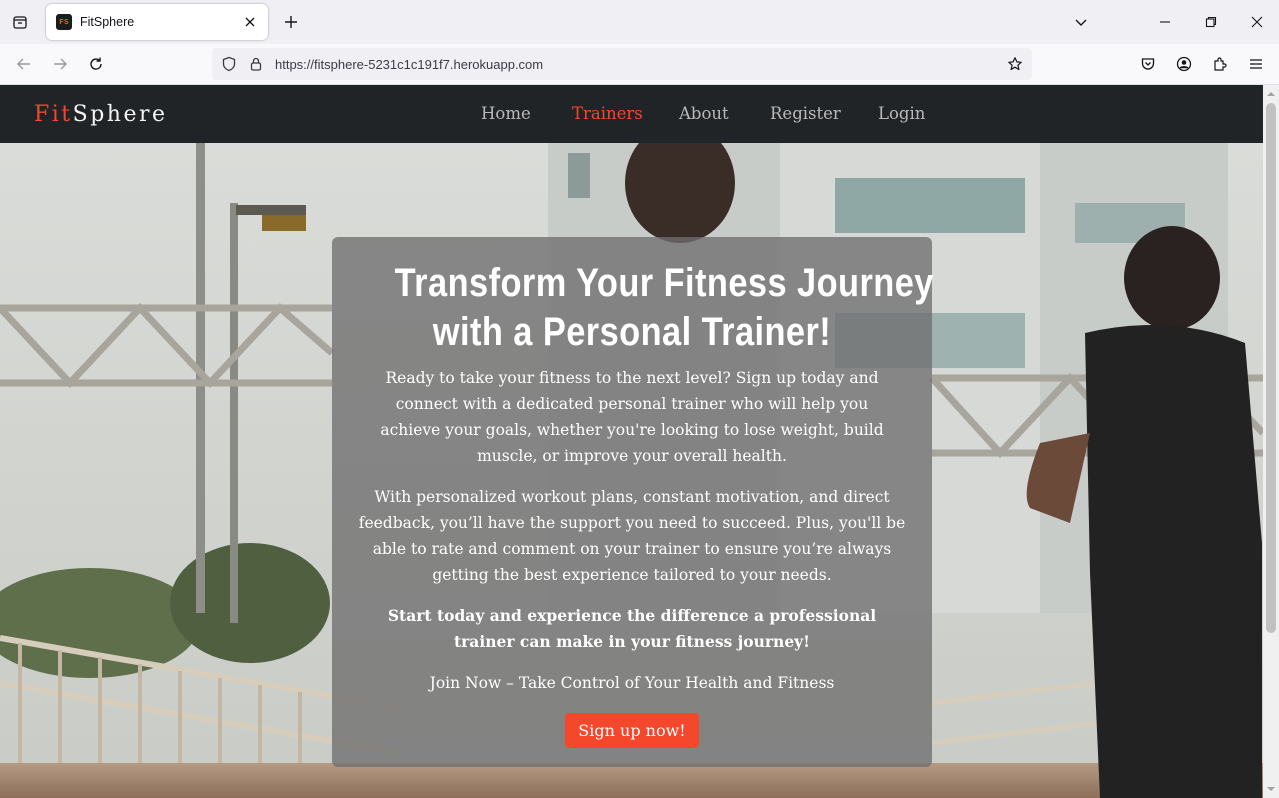 Image resolution: width=1279 pixels, height=798 pixels. What do you see at coordinates (1271, 789) in the screenshot?
I see `scroll-down-icon` at bounding box center [1271, 789].